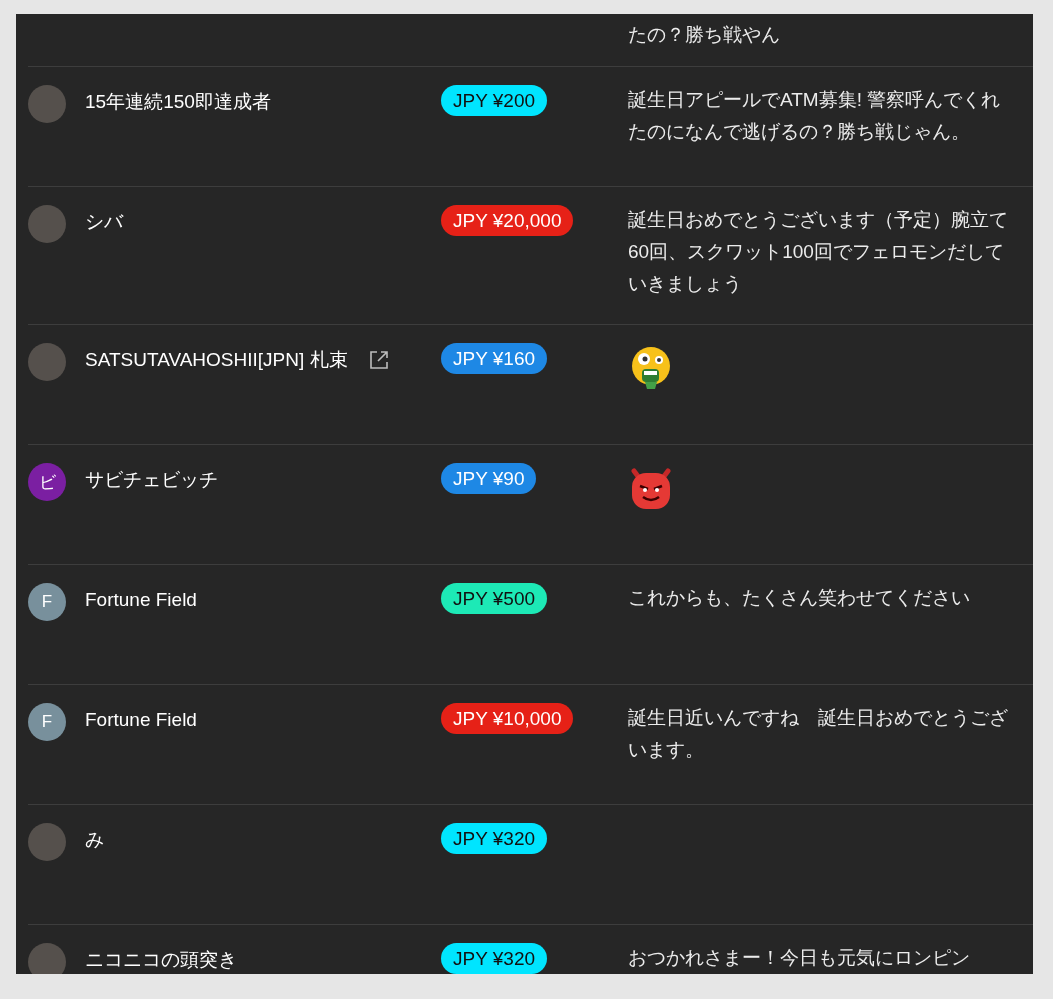  What do you see at coordinates (104, 222) in the screenshot?
I see `user-name: シバ` at bounding box center [104, 222].